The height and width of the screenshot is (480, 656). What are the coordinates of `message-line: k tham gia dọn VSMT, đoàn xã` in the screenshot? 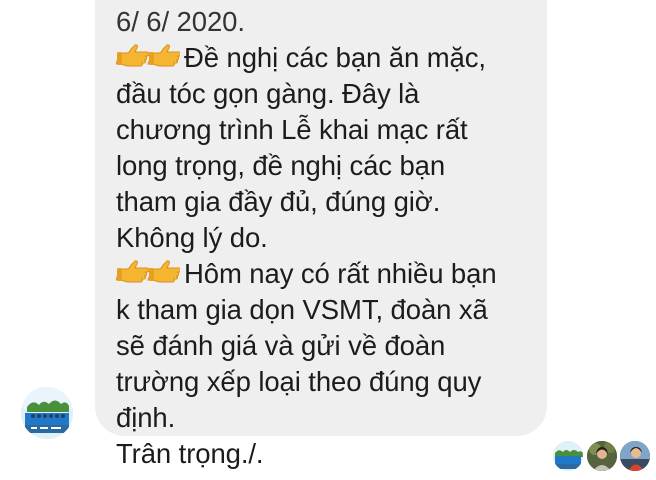 It's located at (302, 309).